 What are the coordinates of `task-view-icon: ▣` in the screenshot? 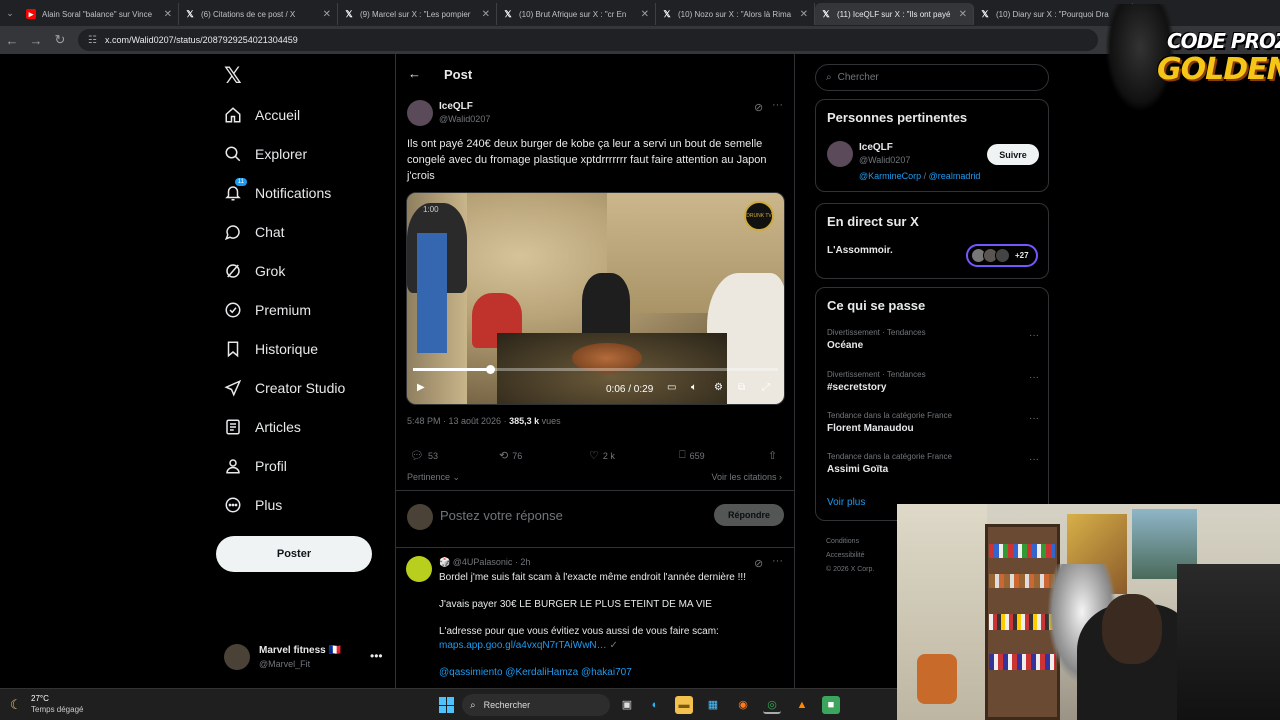 It's located at (627, 705).